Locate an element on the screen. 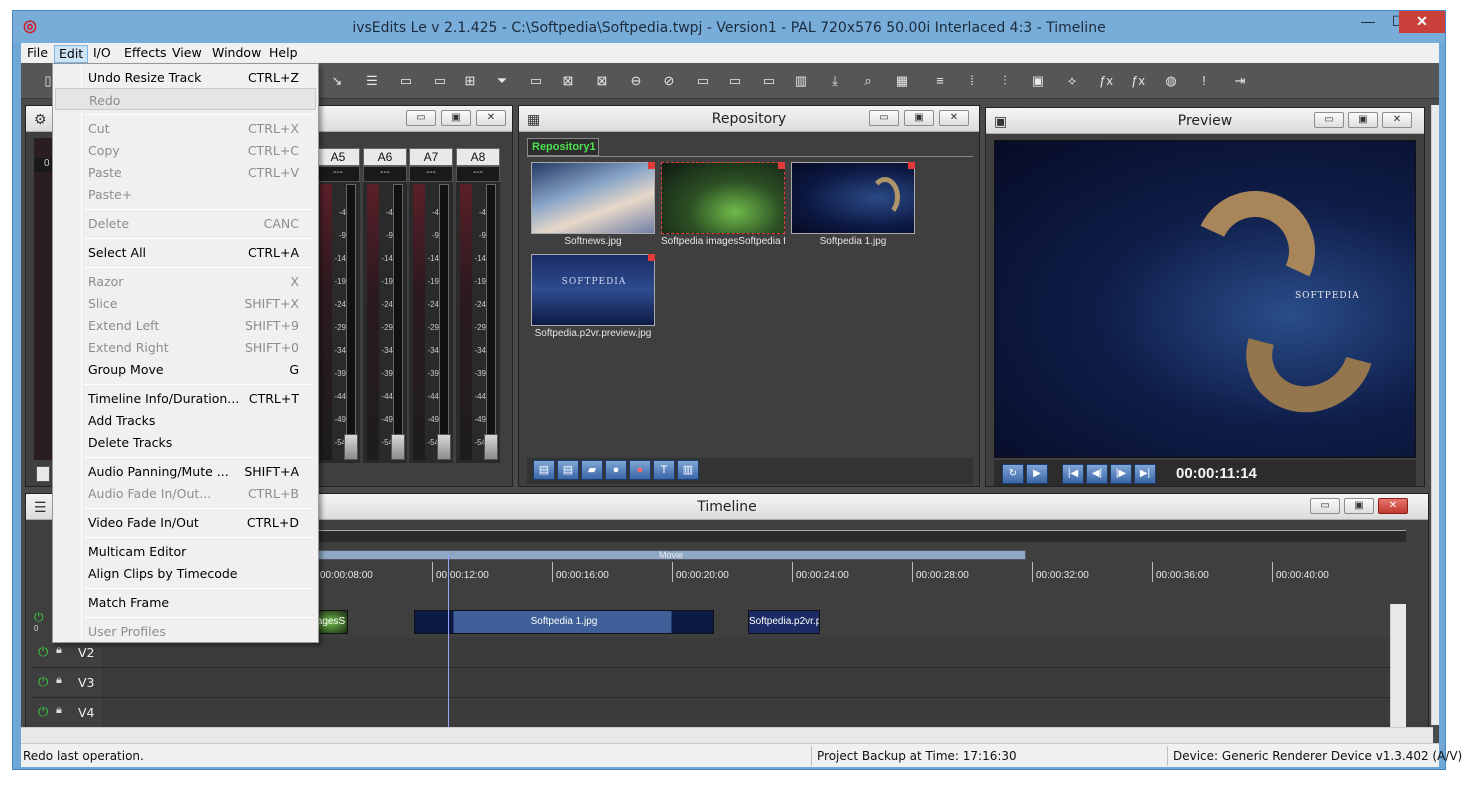 This screenshot has width=1464, height=791. menu-item-extend-right: Extend Right SHIFT+0 is located at coordinates (185, 347).